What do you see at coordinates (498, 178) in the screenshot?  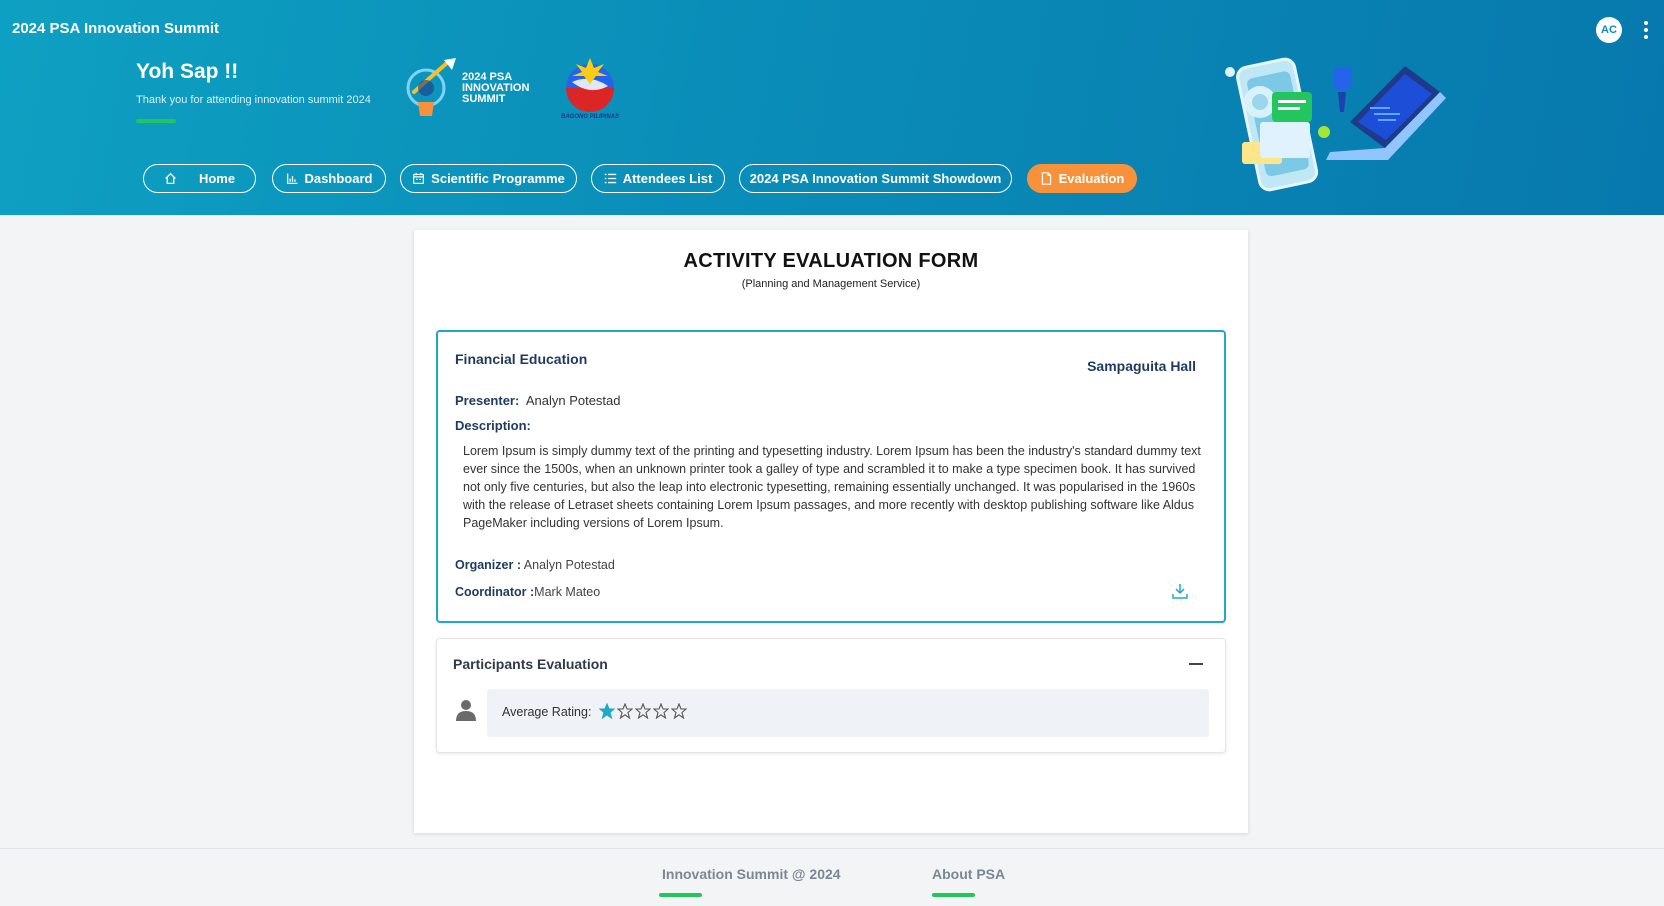 I see `nav-scientific-programme-label: Scientific Programme` at bounding box center [498, 178].